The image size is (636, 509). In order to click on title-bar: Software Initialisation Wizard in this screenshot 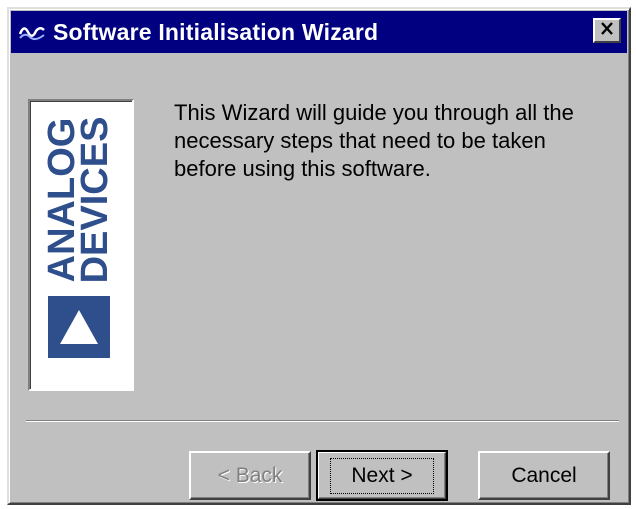, I will do `click(319, 32)`.